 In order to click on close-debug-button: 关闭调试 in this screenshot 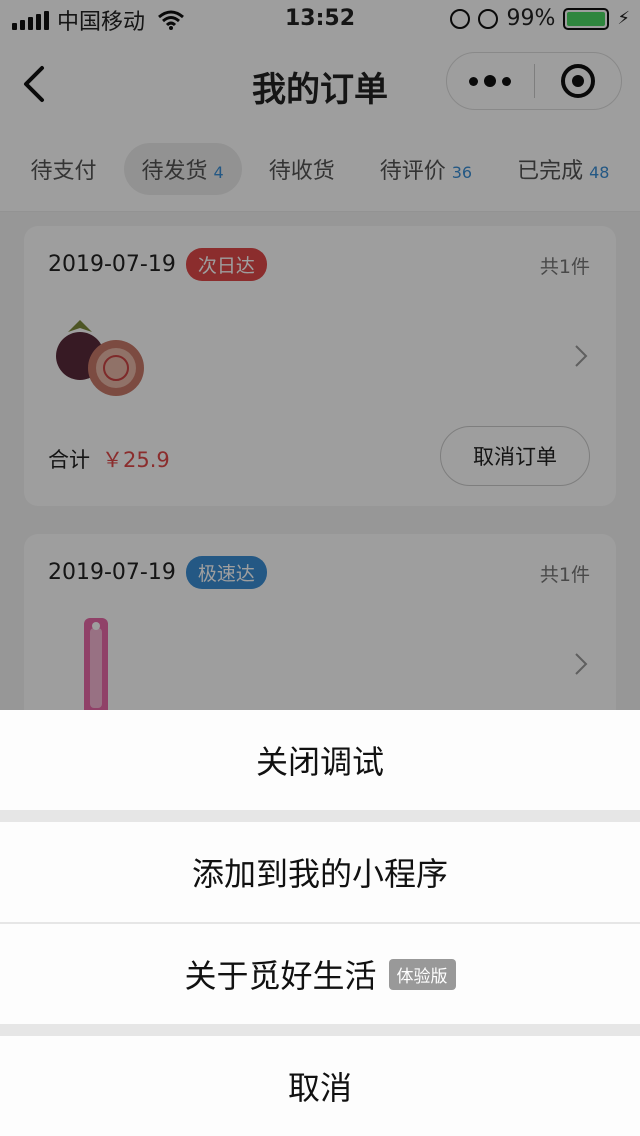, I will do `click(320, 760)`.